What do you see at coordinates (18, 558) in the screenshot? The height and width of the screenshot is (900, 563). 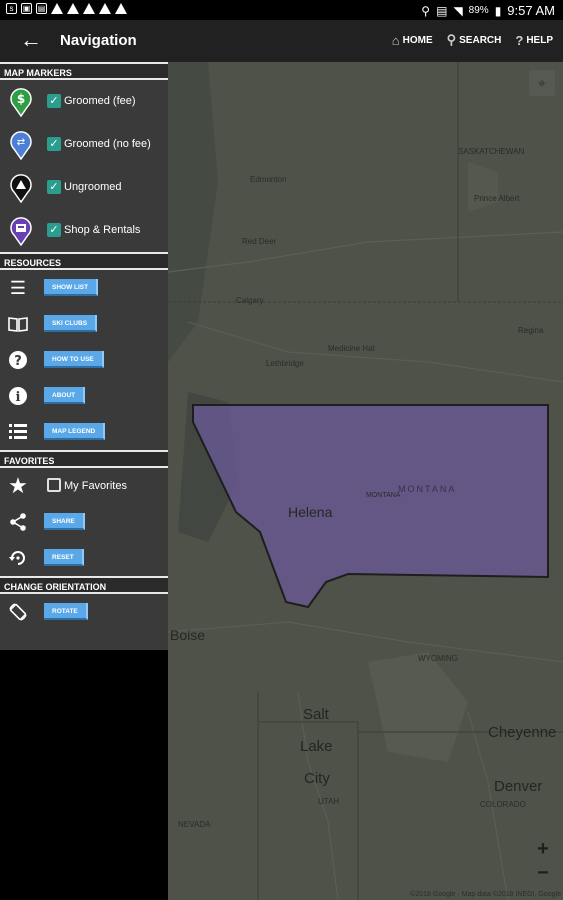 I see `reset-icon` at bounding box center [18, 558].